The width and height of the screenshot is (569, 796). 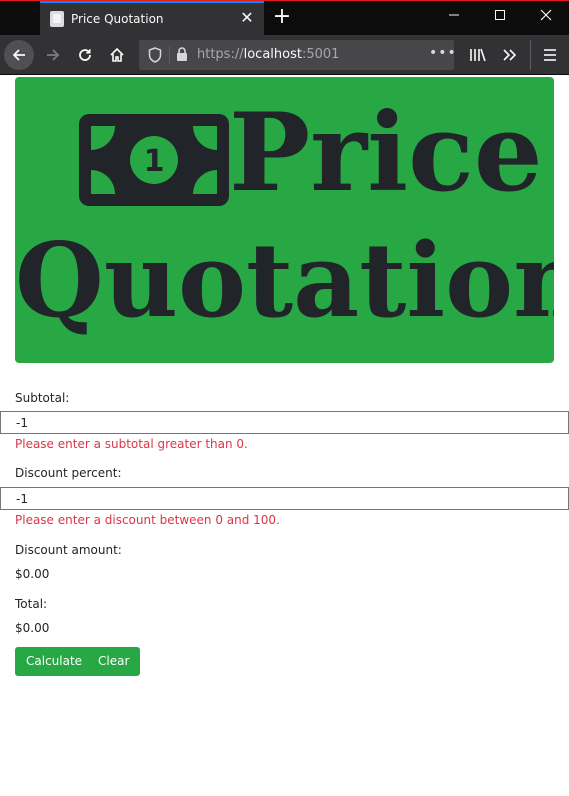 I want to click on forward-arrow-icon, so click(x=53, y=55).